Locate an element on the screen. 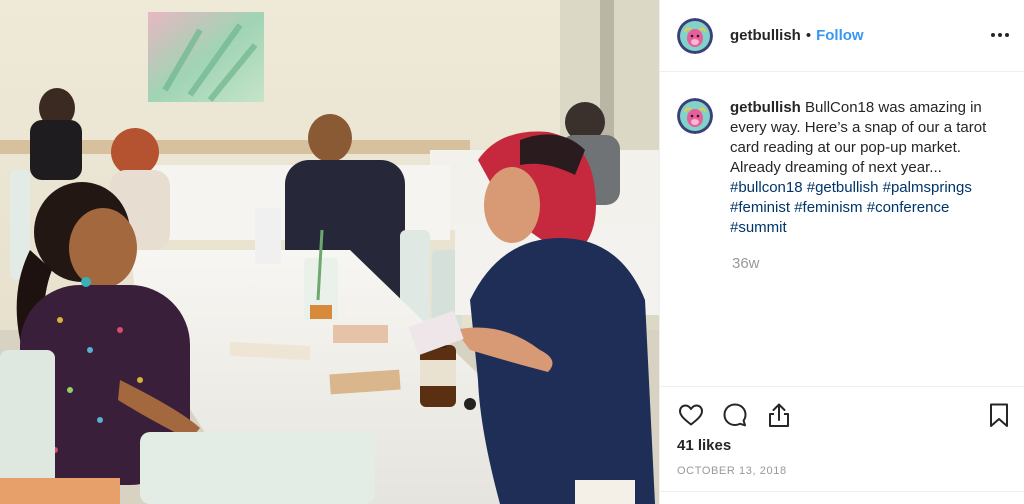  avatar is located at coordinates (695, 35).